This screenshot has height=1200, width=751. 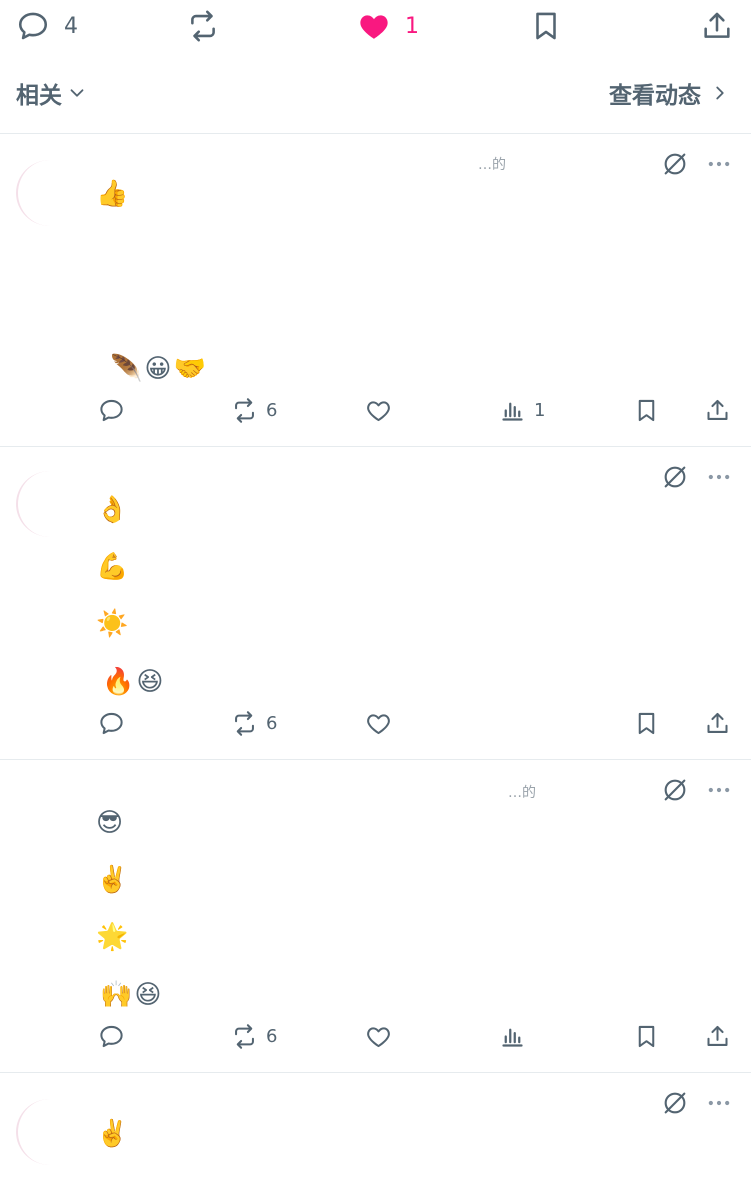 I want to click on reply-post: ✌️, so click(x=375, y=1136).